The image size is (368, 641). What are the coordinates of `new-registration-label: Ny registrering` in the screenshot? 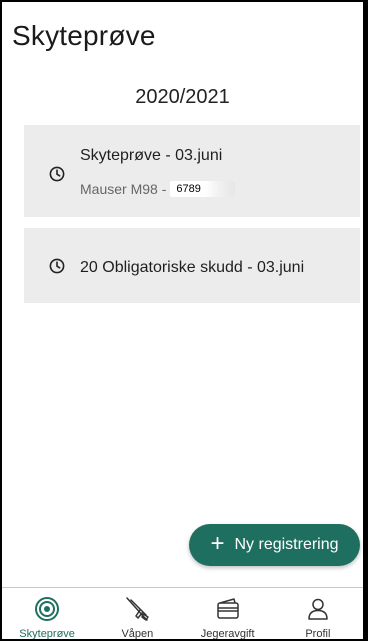 It's located at (286, 544).